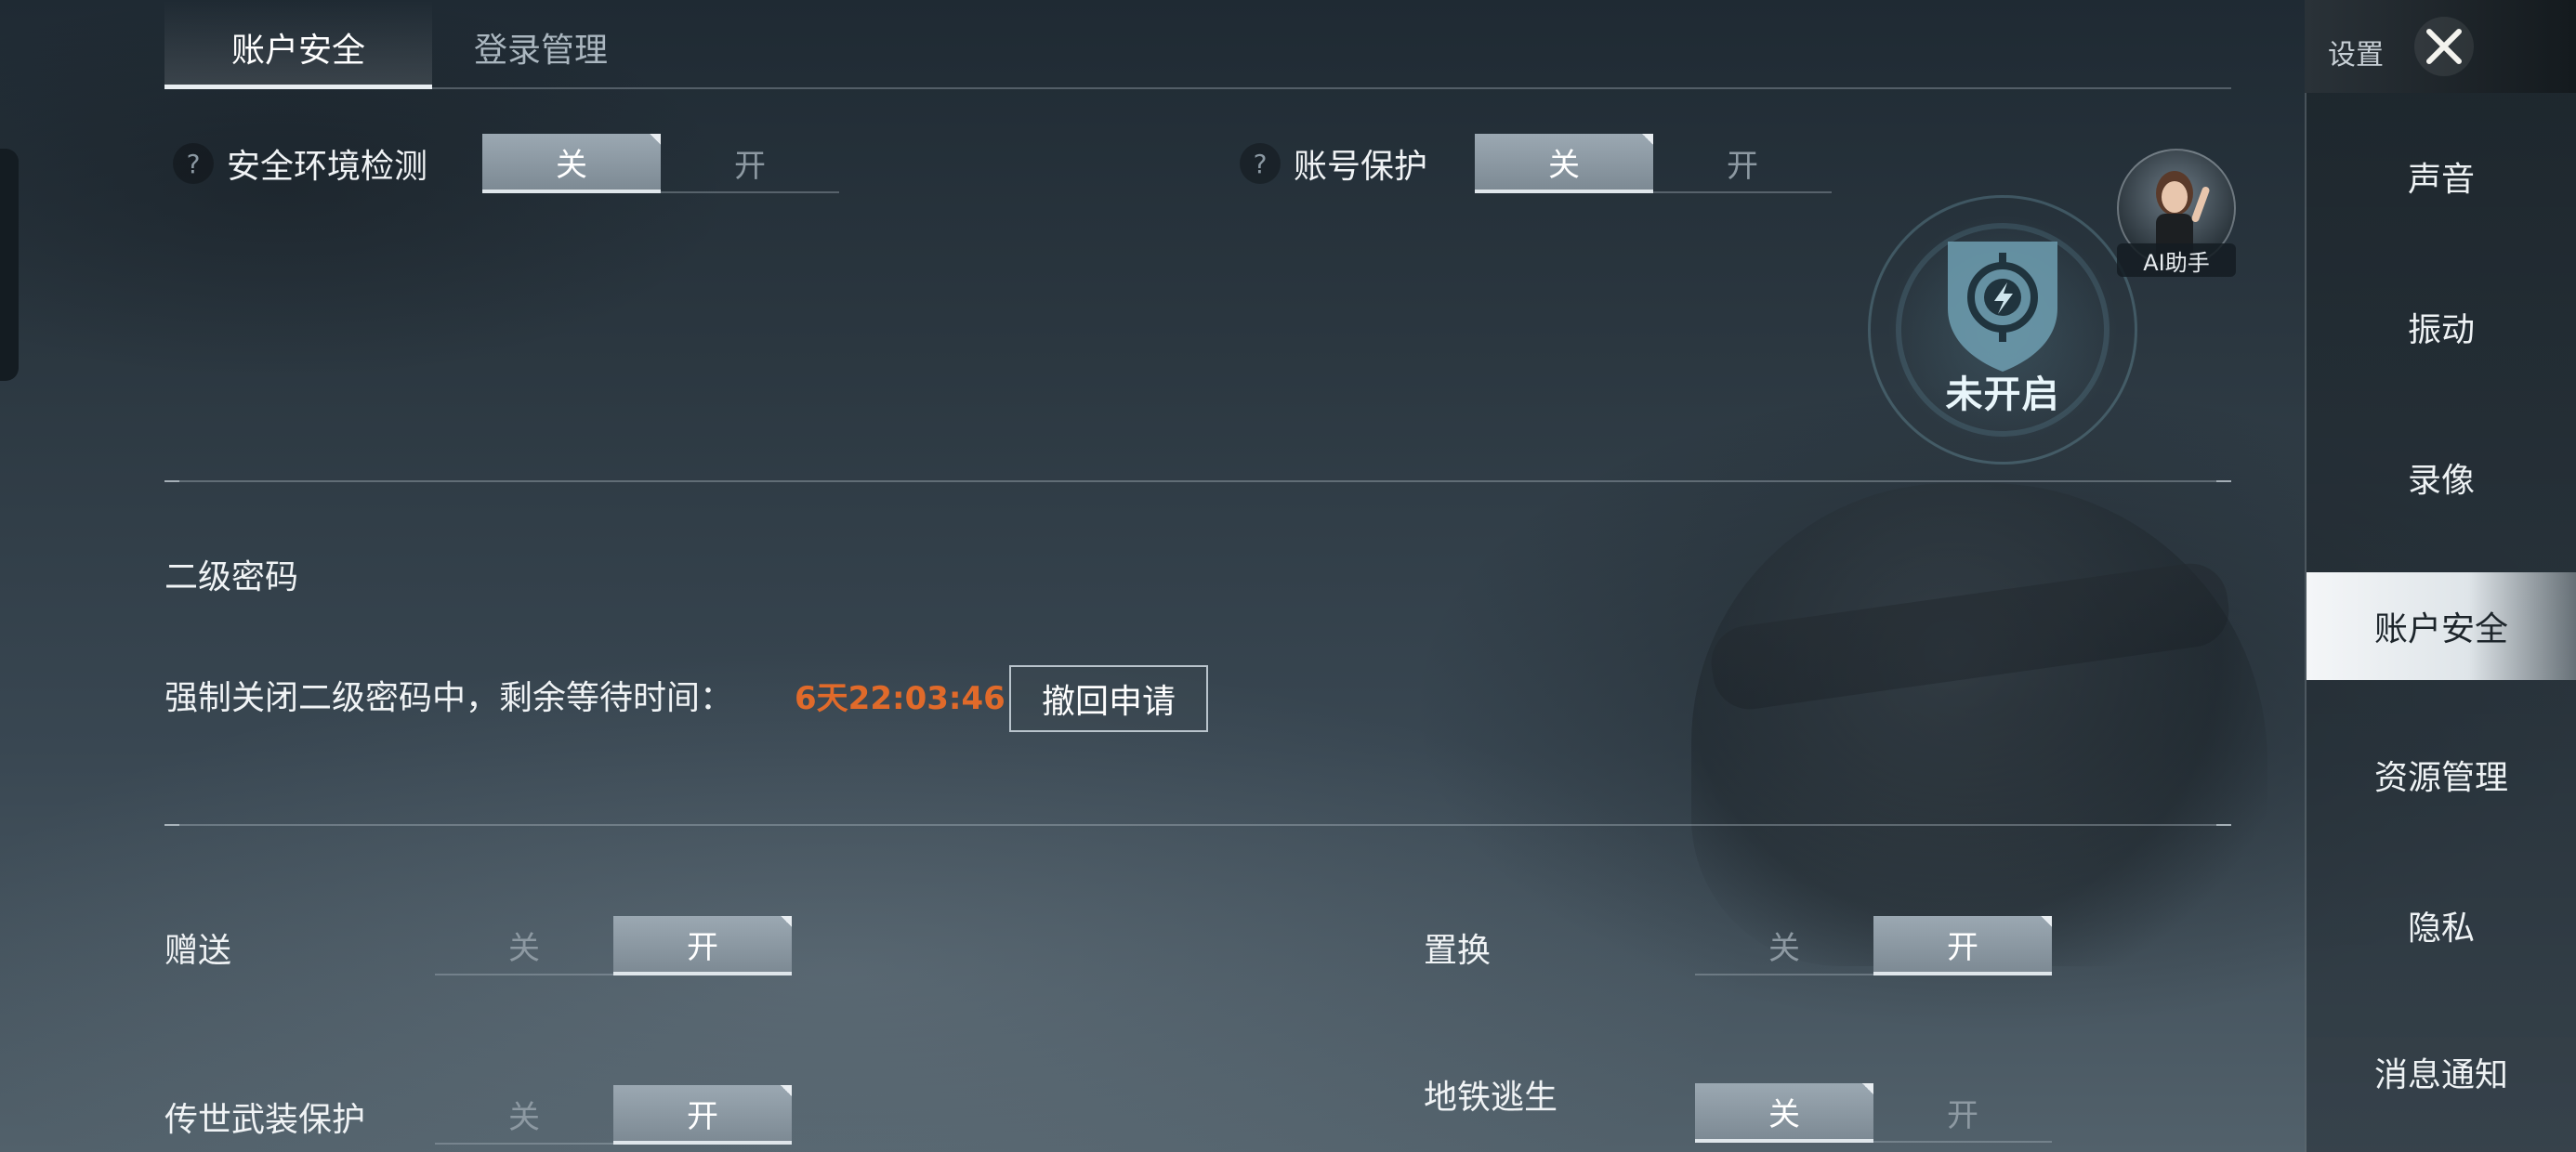 The image size is (2576, 1152). Describe the element at coordinates (449, 698) in the screenshot. I see `second-password-status: 强制关闭二级密码中，剩余等待时间：` at that location.